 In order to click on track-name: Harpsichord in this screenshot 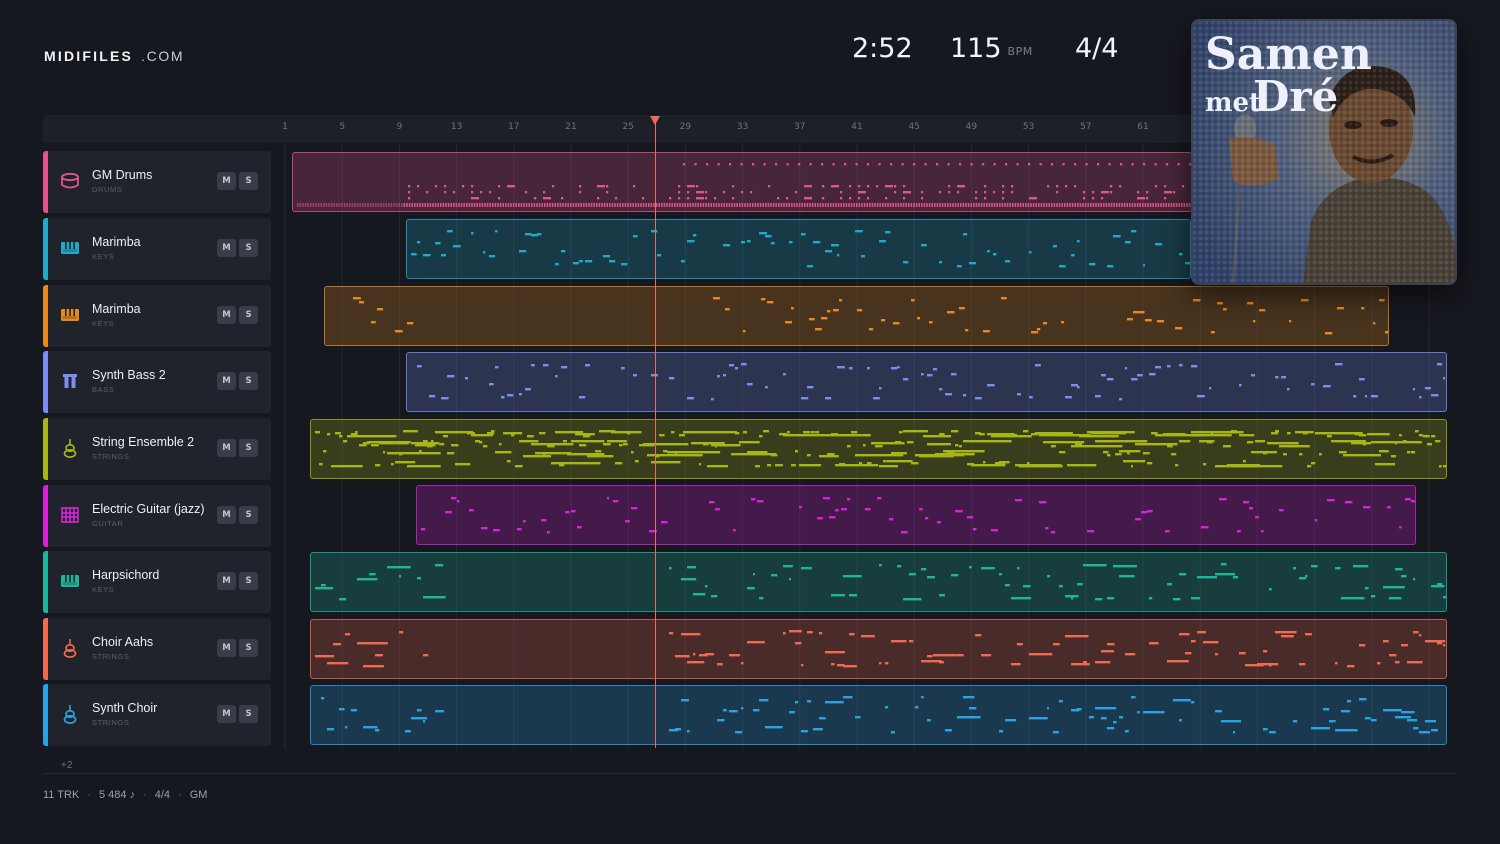, I will do `click(126, 575)`.